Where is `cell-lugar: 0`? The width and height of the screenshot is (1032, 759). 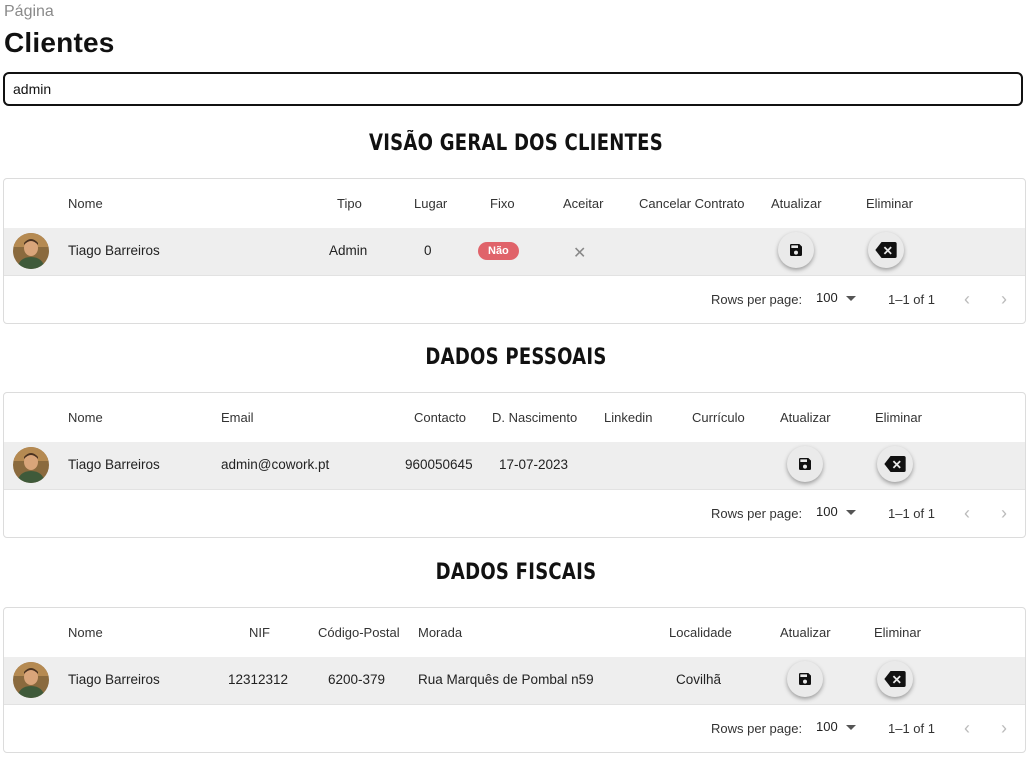
cell-lugar: 0 is located at coordinates (428, 250).